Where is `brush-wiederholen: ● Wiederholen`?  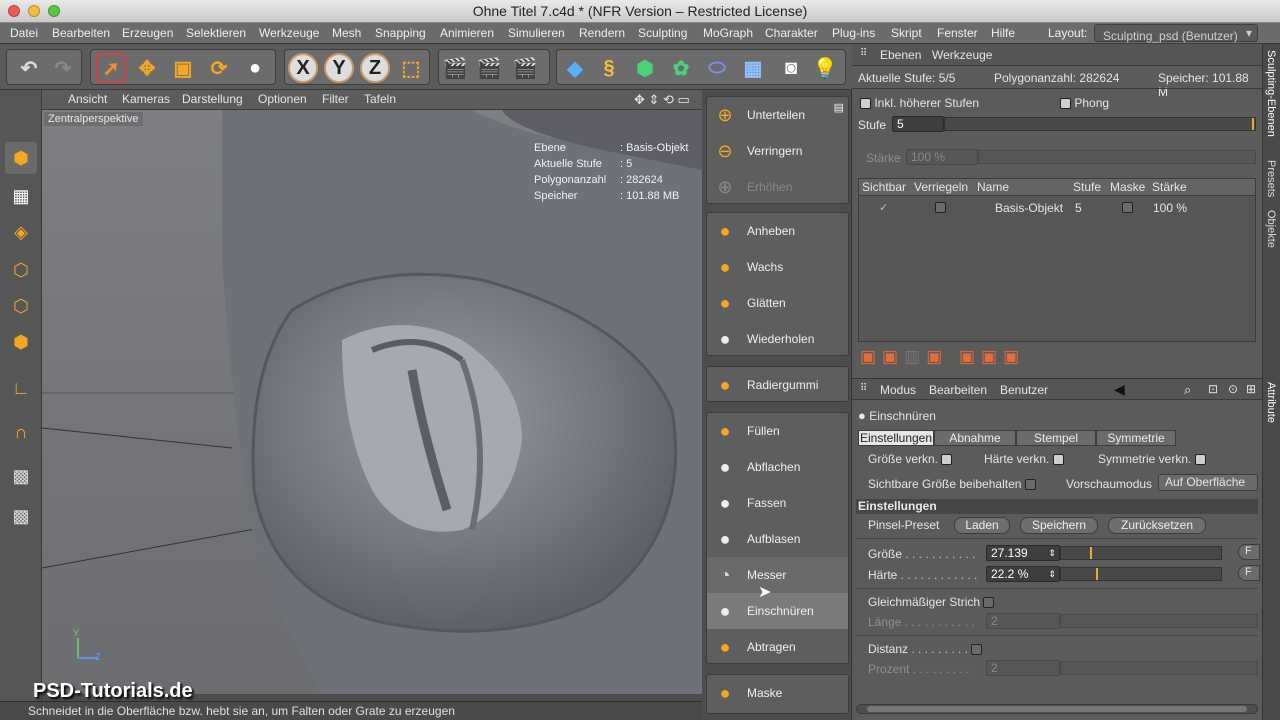
brush-wiederholen: ● Wiederholen is located at coordinates (777, 339).